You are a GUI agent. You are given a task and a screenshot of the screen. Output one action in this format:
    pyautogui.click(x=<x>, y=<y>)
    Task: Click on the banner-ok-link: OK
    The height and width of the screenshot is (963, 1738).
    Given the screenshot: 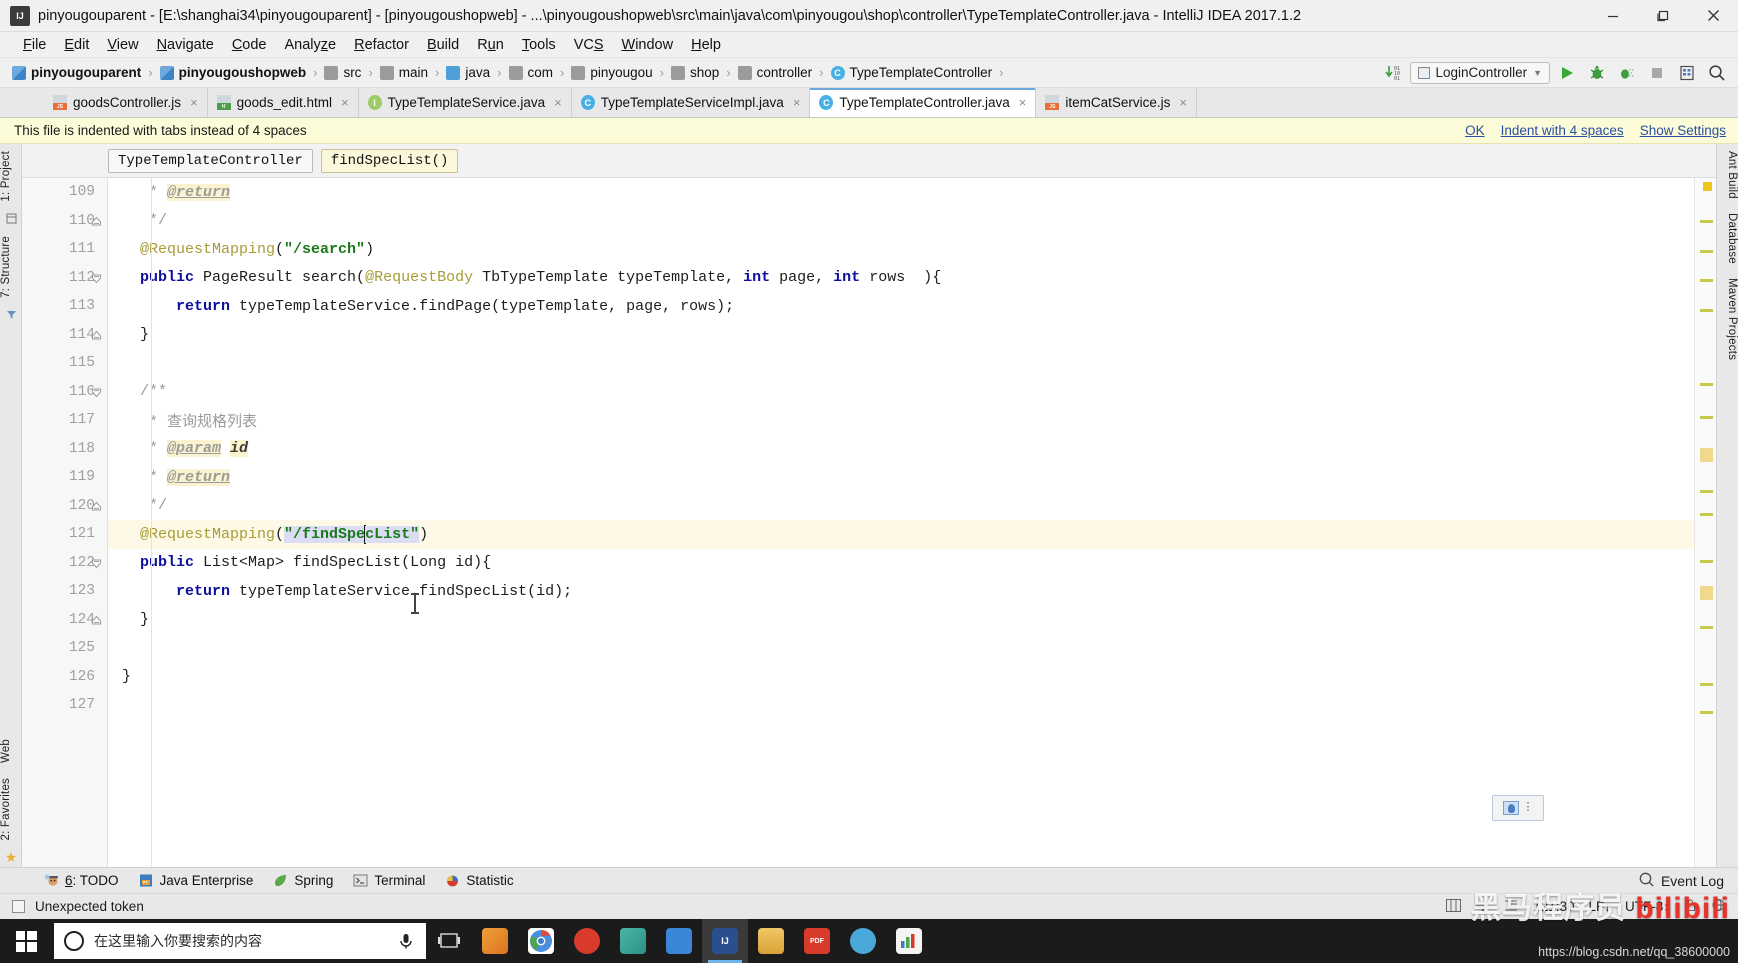 What is the action you would take?
    pyautogui.click(x=1475, y=130)
    